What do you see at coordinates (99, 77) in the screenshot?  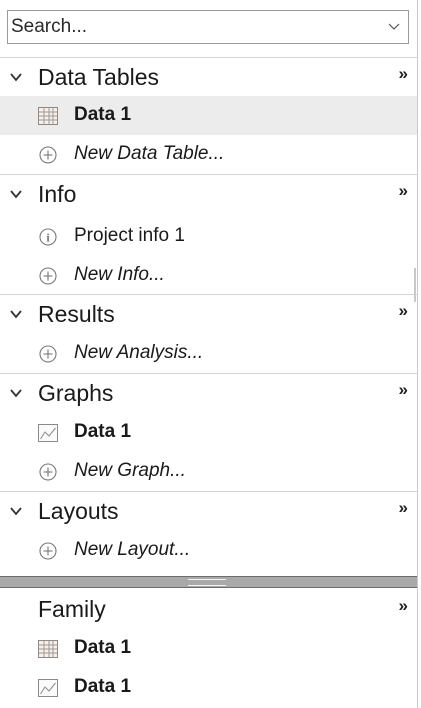 I see `section-title: Data Tables` at bounding box center [99, 77].